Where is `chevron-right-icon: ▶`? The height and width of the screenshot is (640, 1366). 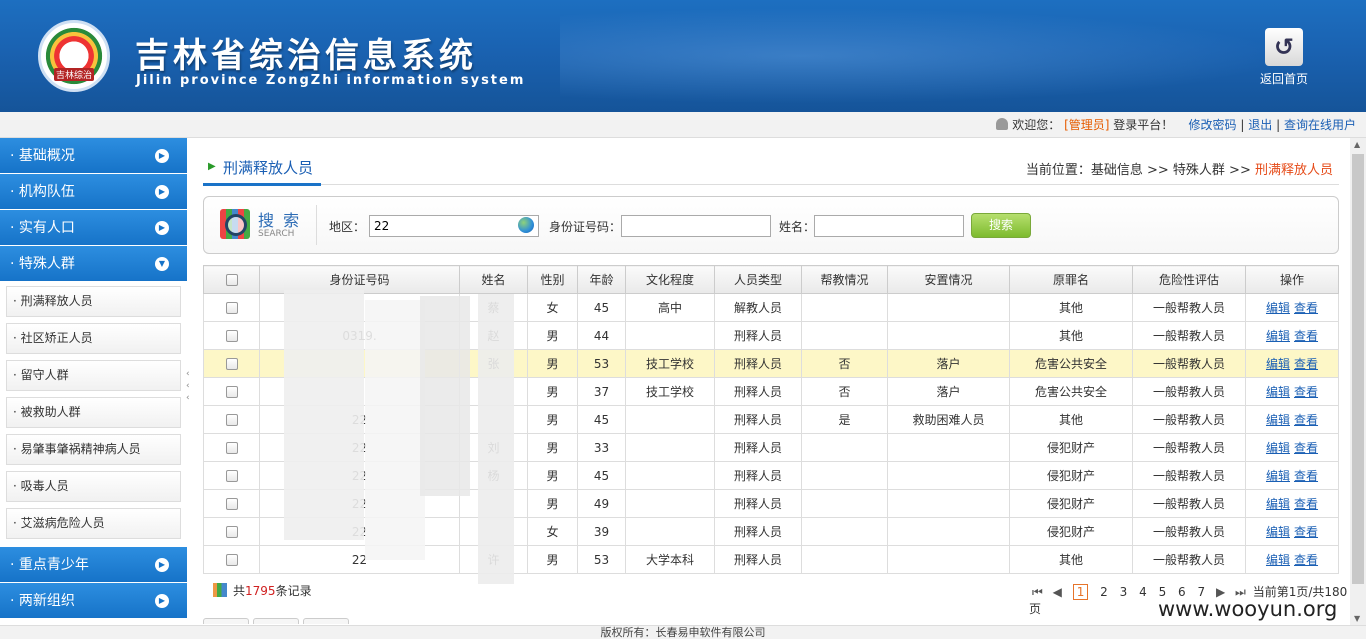 chevron-right-icon: ▶ is located at coordinates (162, 228).